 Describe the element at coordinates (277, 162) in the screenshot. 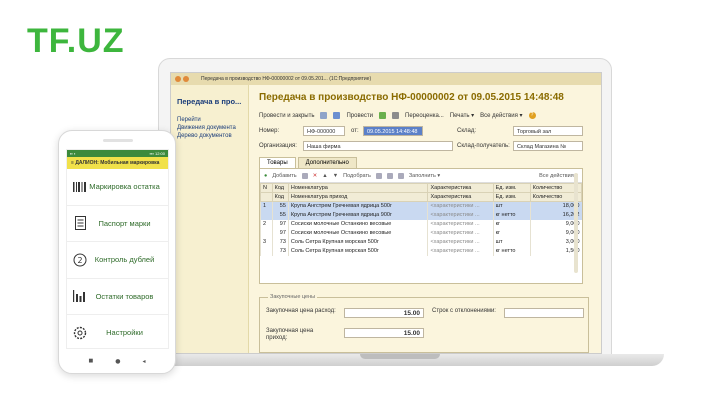

I see `tab-goods: Товары` at that location.